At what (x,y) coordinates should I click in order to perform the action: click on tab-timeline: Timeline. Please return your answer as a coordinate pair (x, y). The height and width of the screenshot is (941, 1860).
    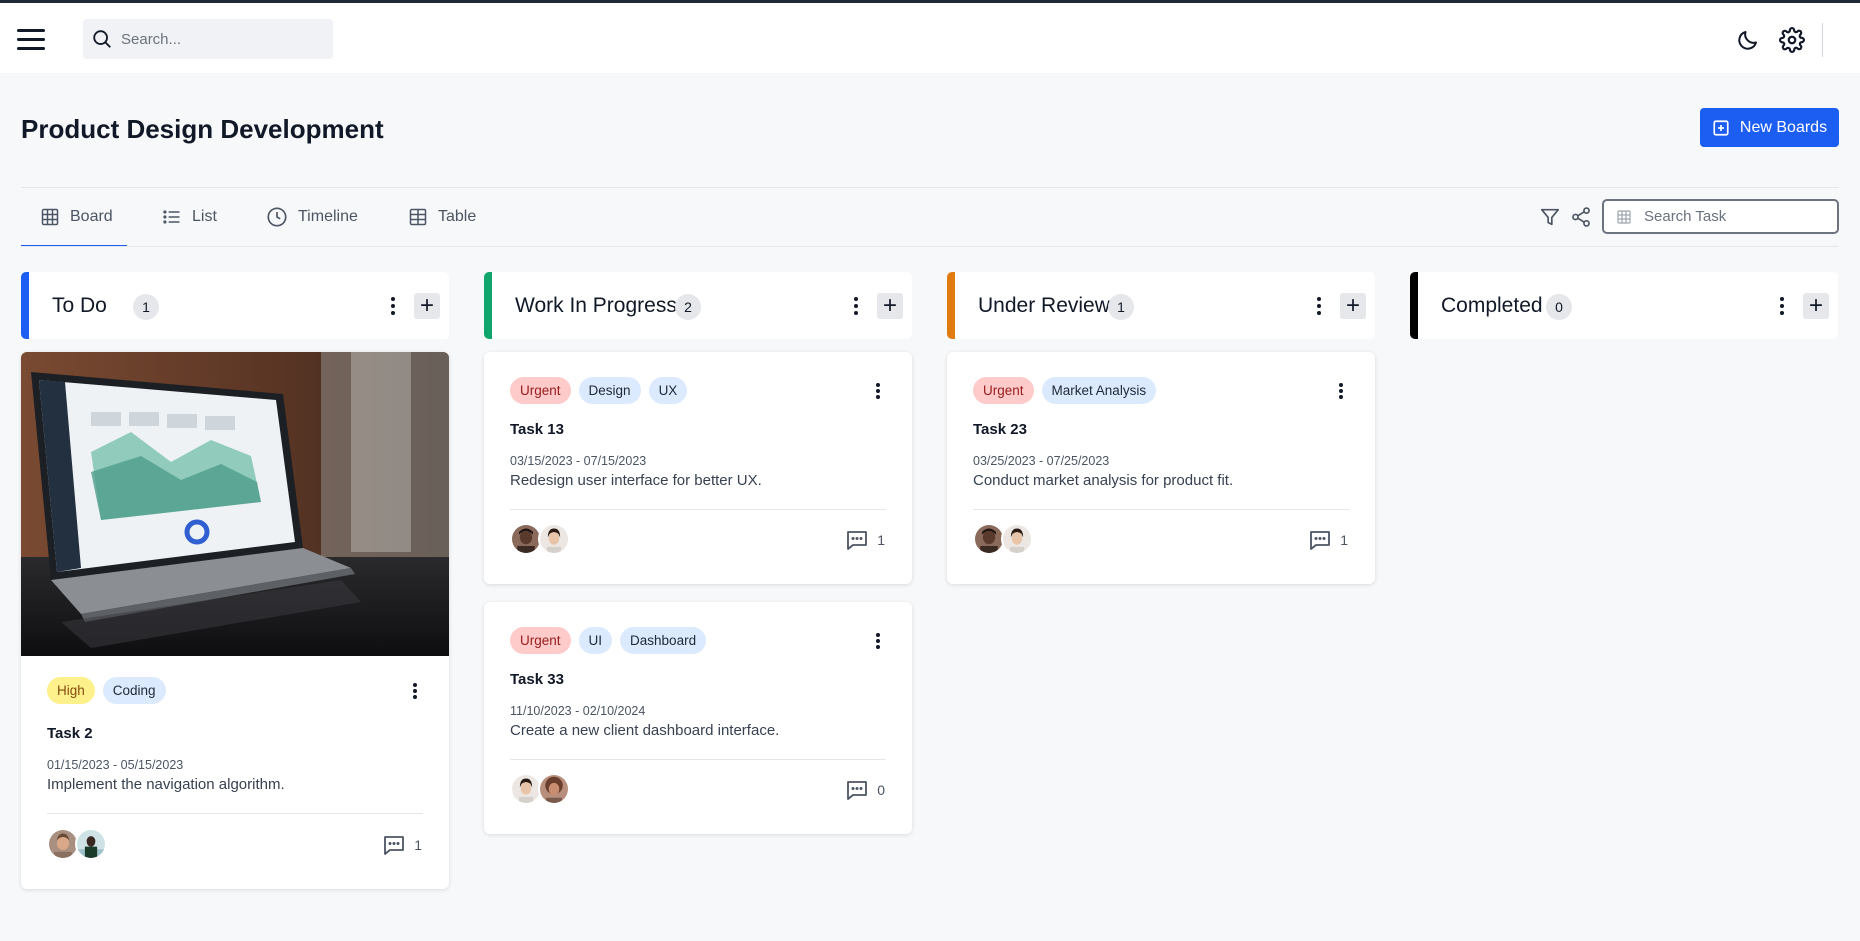
    Looking at the image, I should click on (312, 217).